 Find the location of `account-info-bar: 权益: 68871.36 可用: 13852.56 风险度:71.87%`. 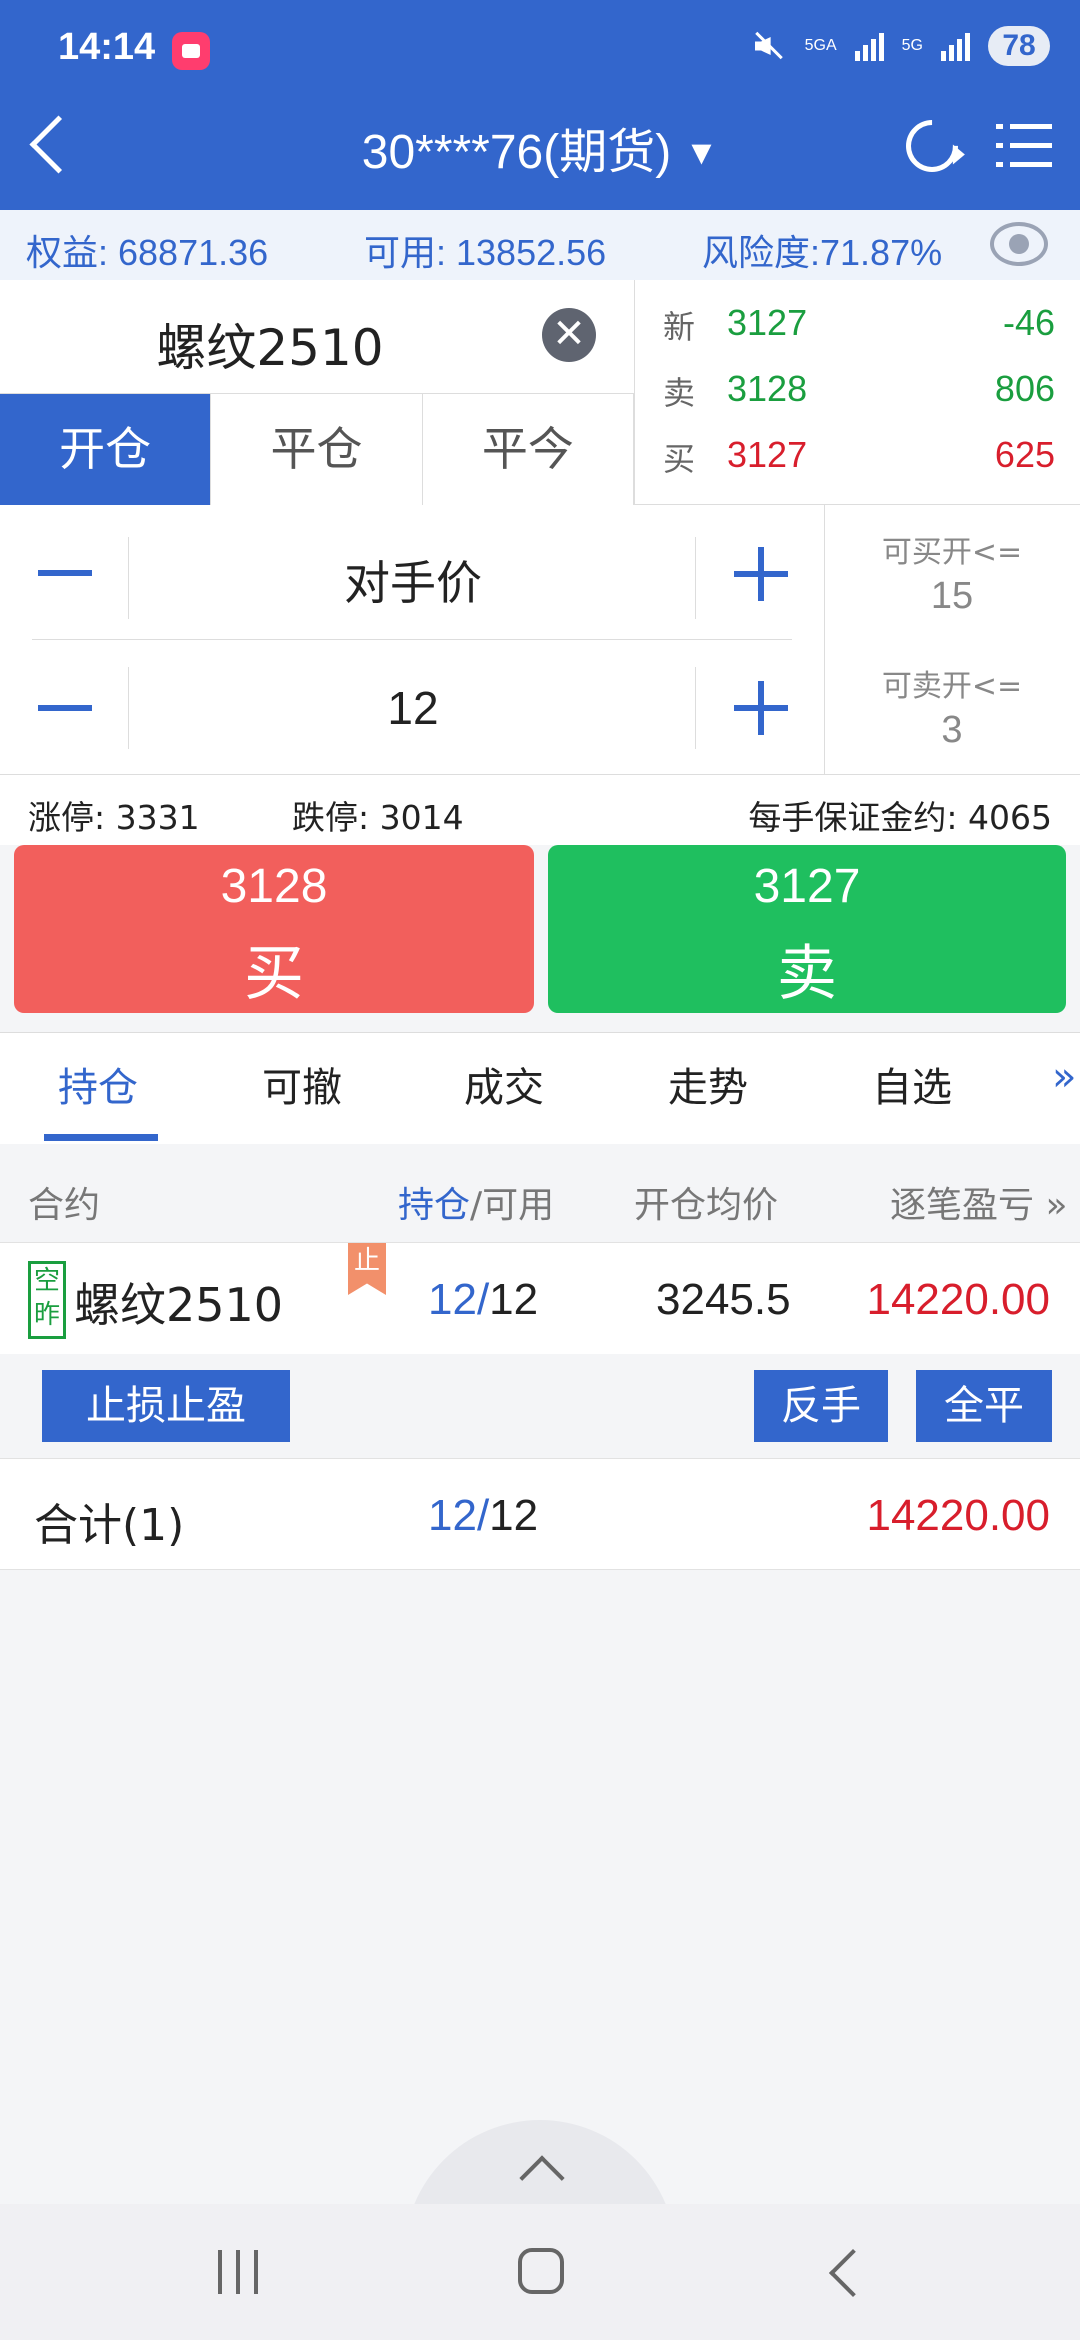

account-info-bar: 权益: 68871.36 可用: 13852.56 风险度:71.87% is located at coordinates (540, 245).